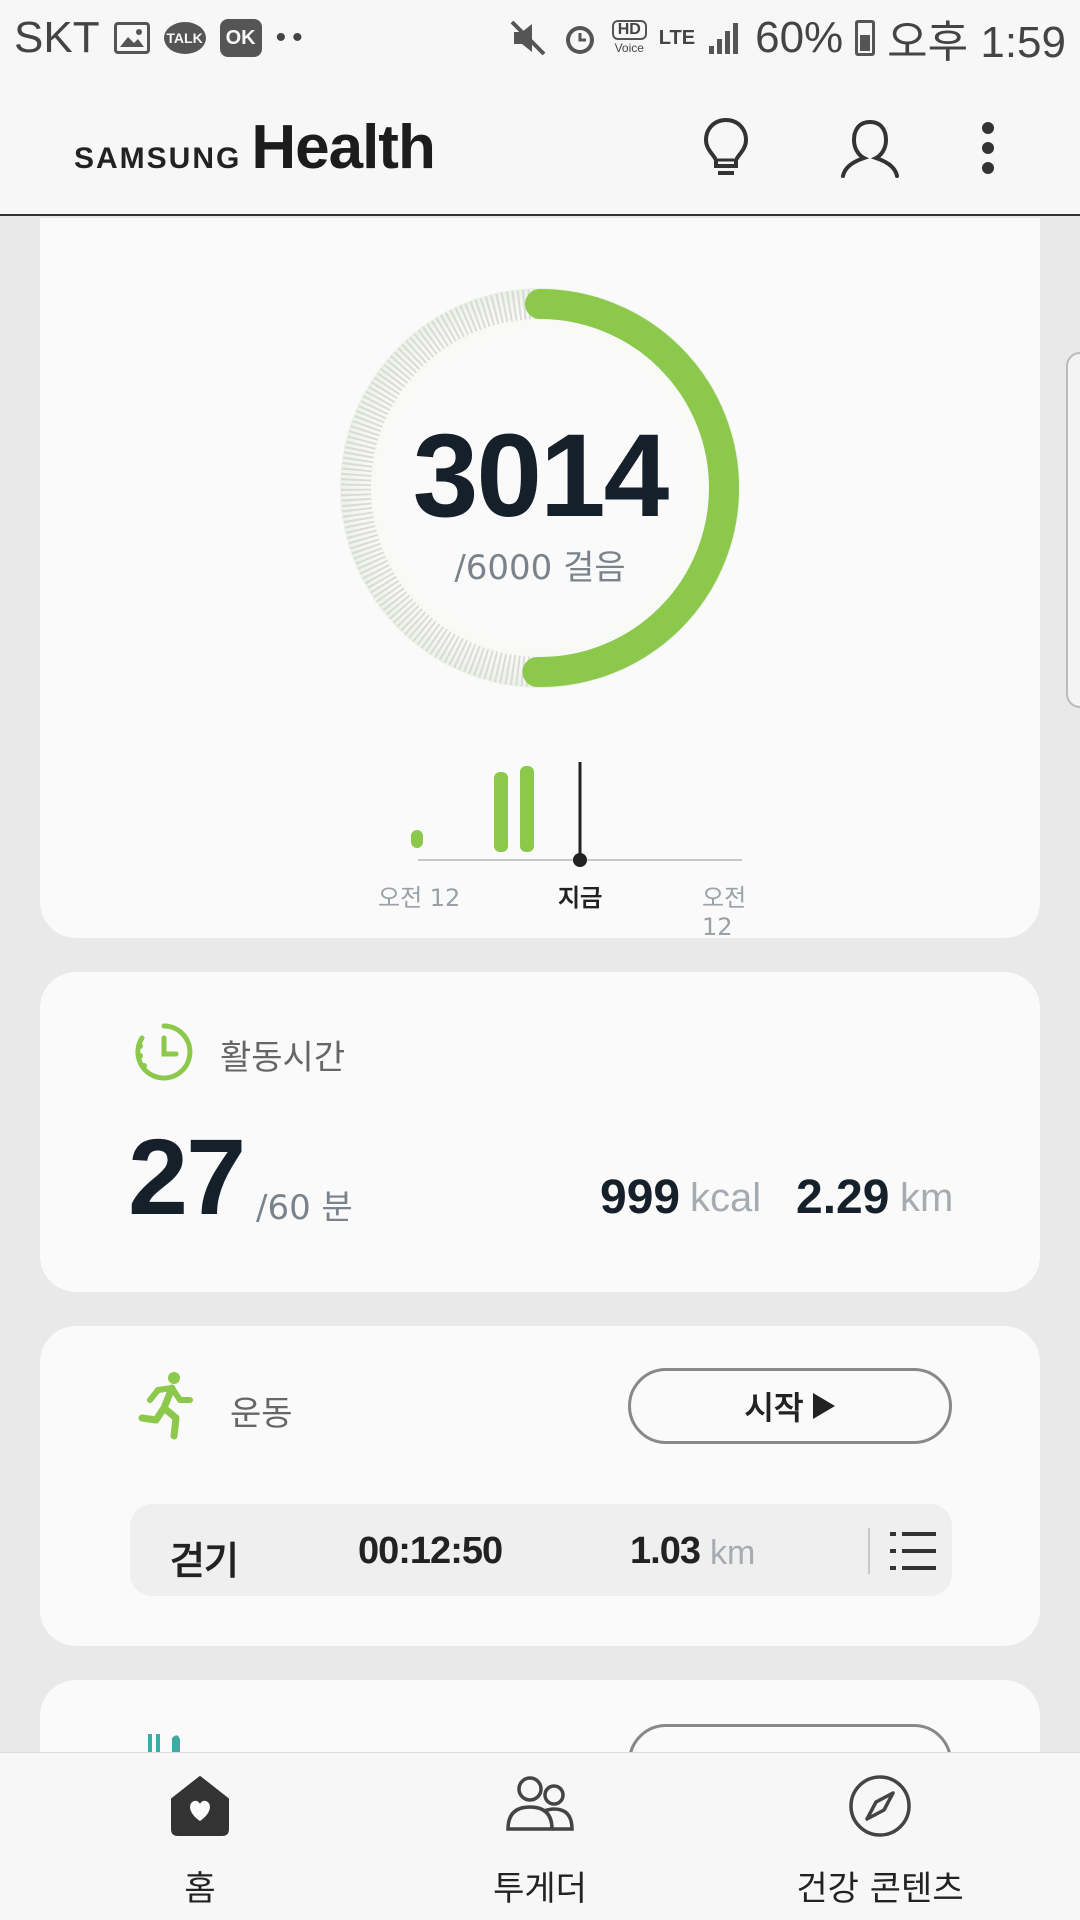 The image size is (1080, 1920). What do you see at coordinates (165, 1406) in the screenshot?
I see `running-icon` at bounding box center [165, 1406].